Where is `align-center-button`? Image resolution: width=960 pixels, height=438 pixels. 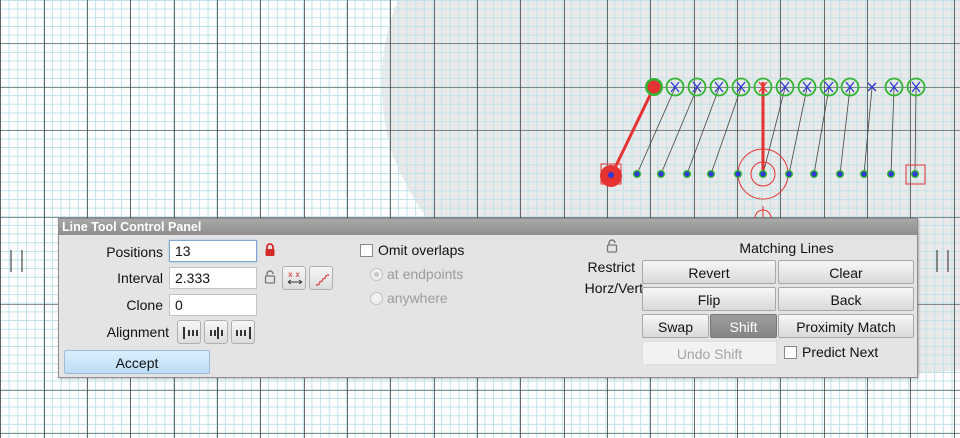
align-center-button is located at coordinates (216, 332).